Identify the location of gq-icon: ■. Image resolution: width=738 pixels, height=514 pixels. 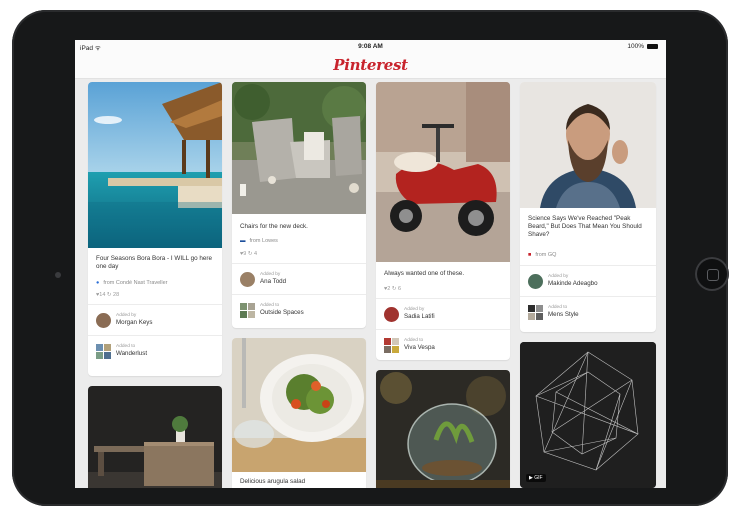
(530, 255).